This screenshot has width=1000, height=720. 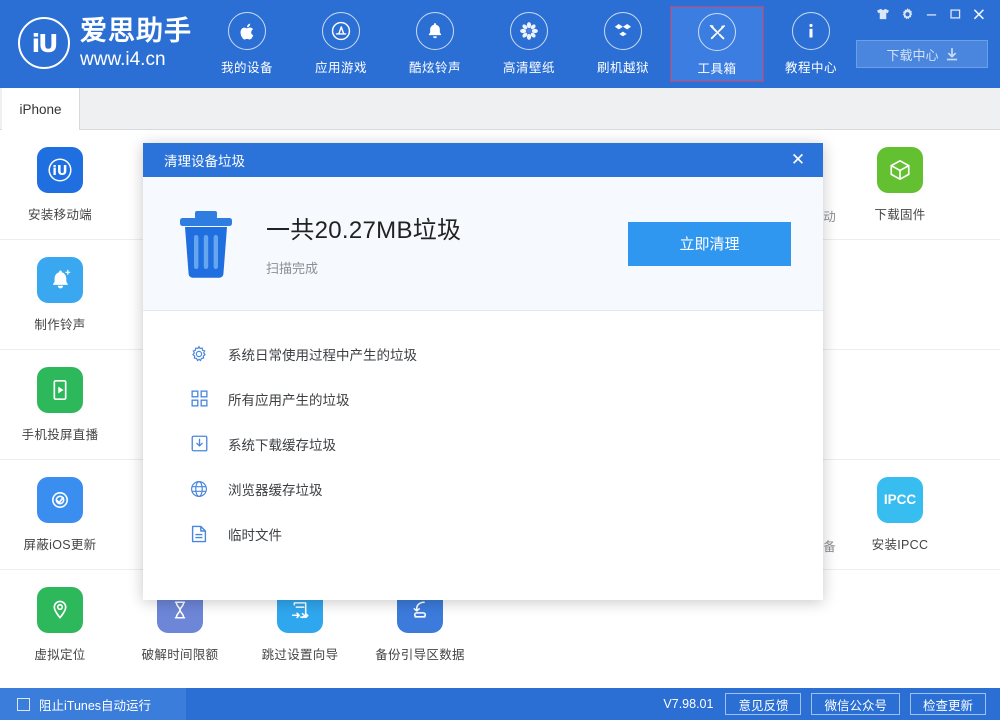 I want to click on bell-plus-icon, so click(x=60, y=279).